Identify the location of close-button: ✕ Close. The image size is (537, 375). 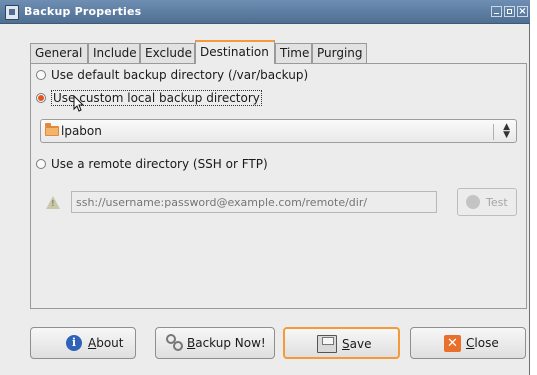
(468, 343).